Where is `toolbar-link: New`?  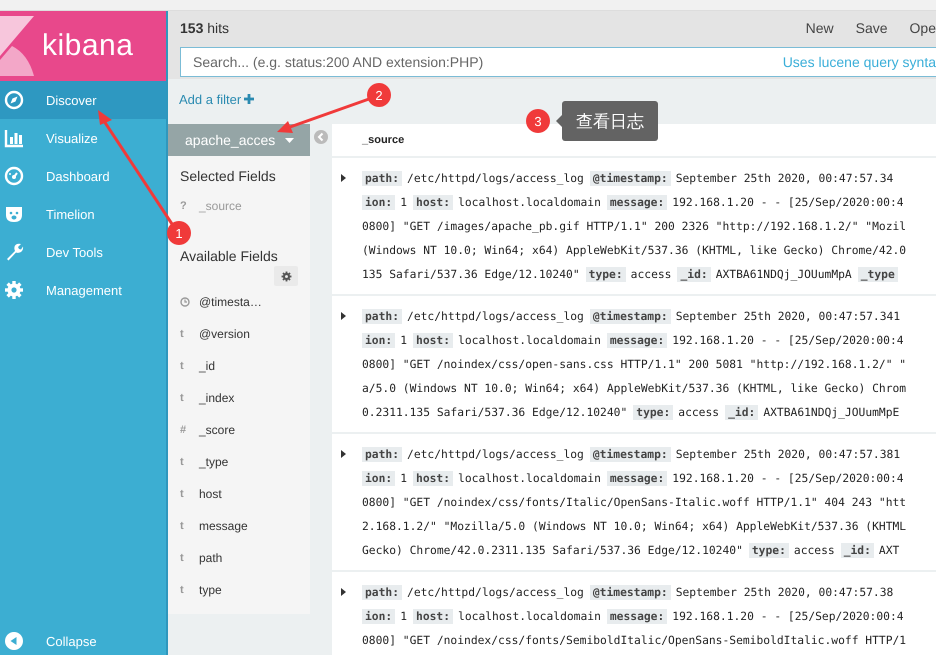 toolbar-link: New is located at coordinates (820, 28).